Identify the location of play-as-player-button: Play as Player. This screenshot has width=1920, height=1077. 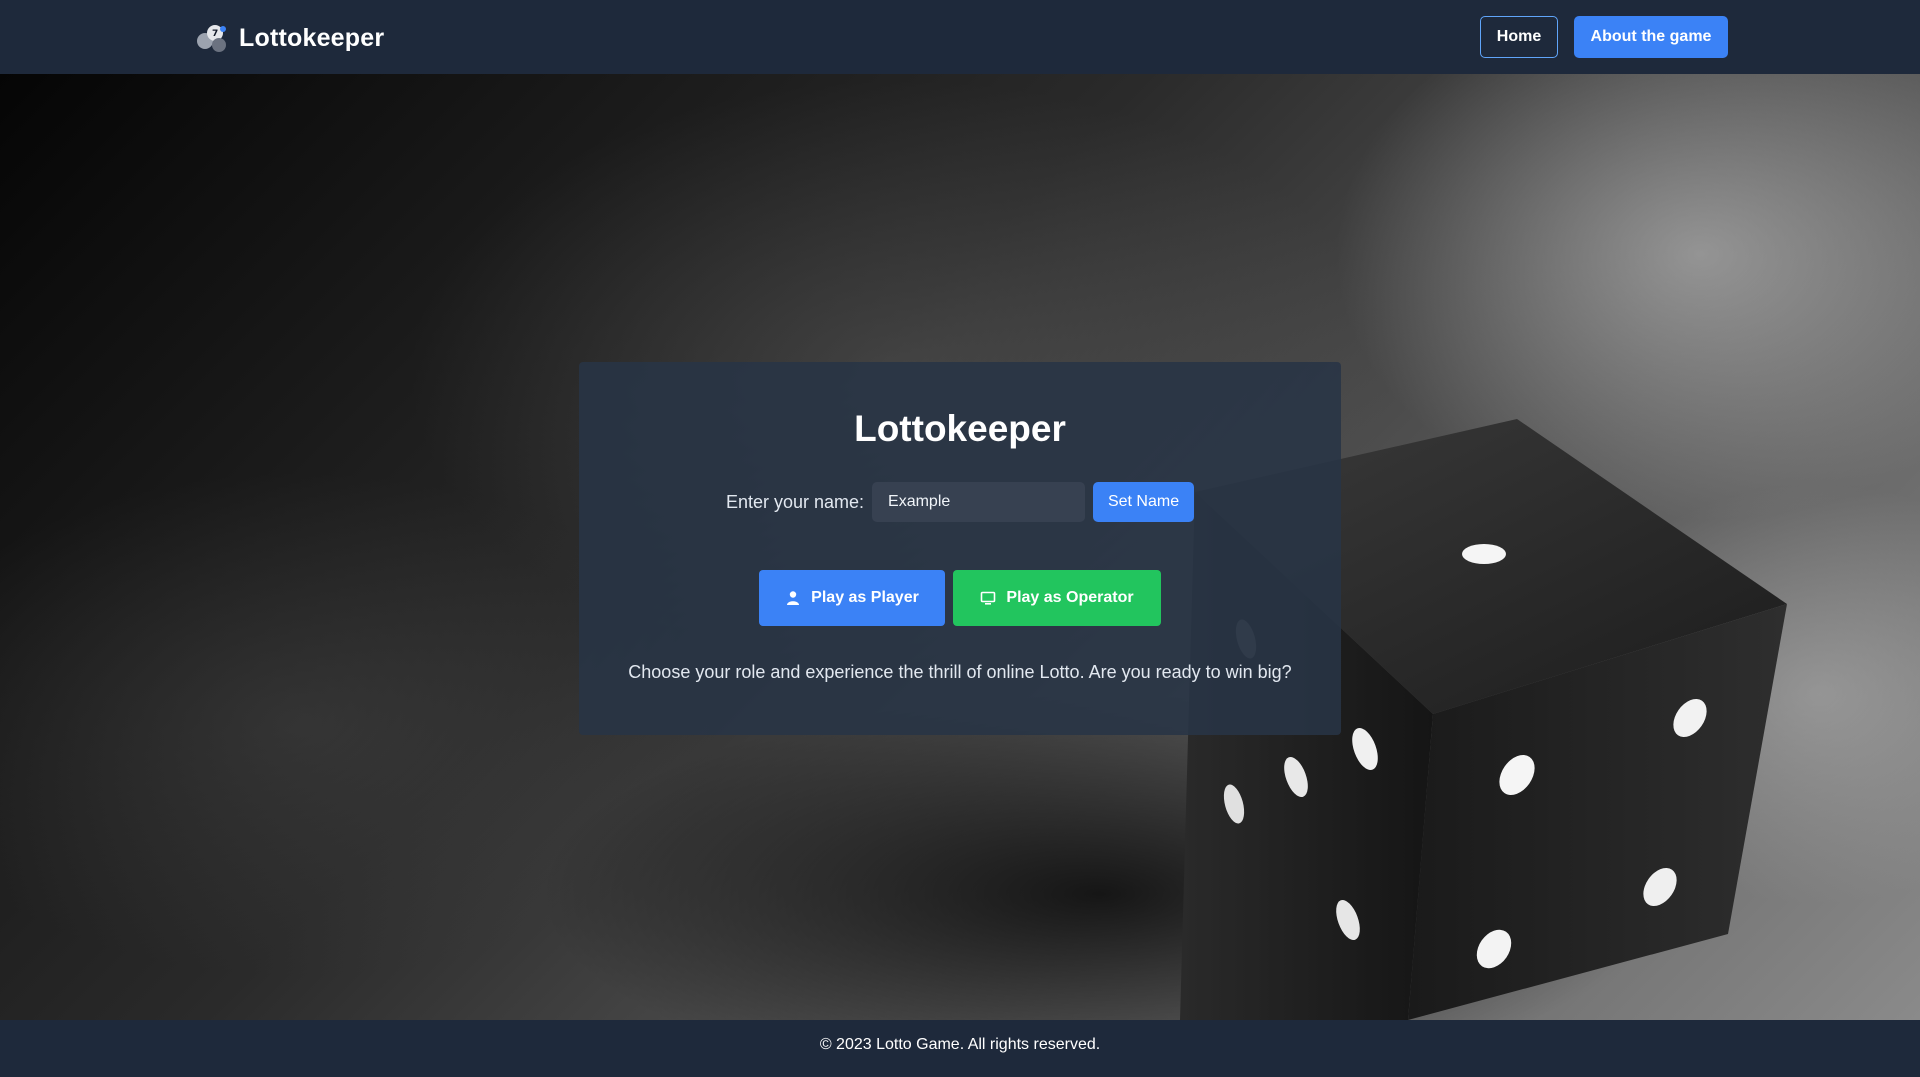
(852, 598).